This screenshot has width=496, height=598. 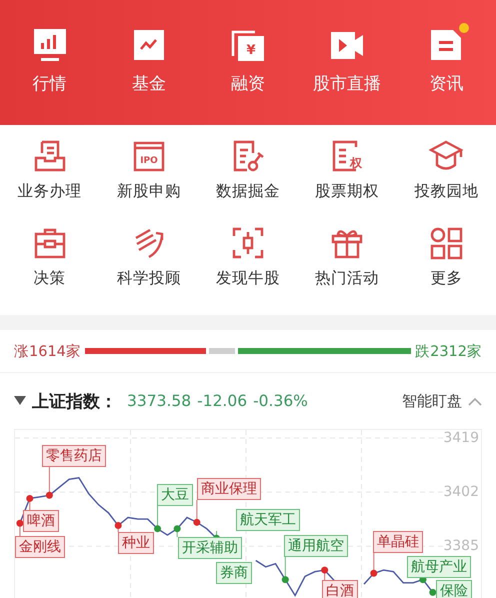 I want to click on nav-item: ¥ 融资, so click(x=248, y=58).